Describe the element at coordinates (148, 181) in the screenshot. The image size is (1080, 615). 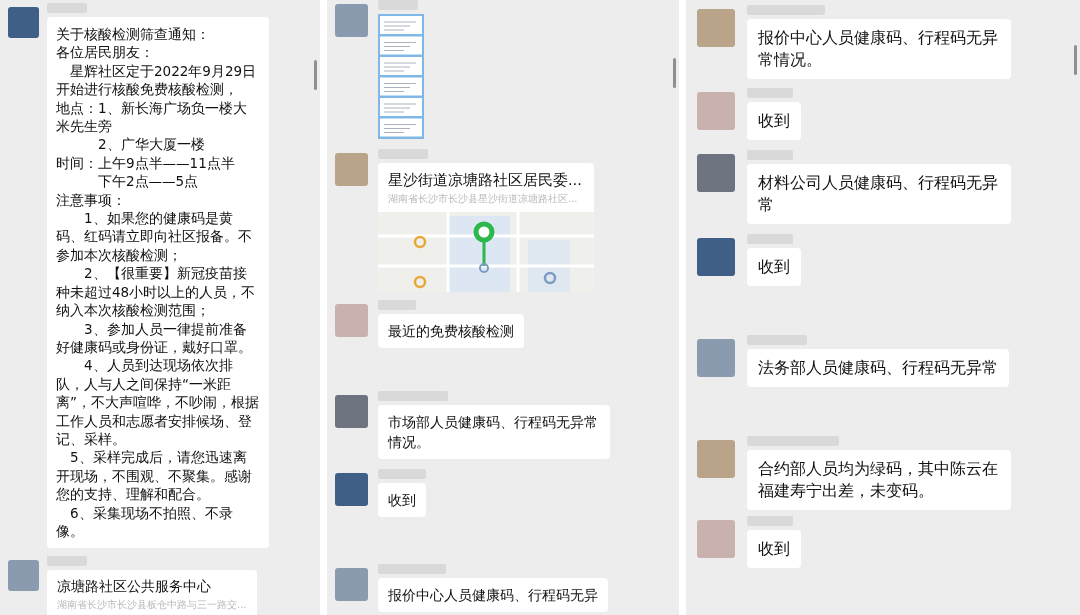
I see `message-text: 下午2点——5点` at that location.